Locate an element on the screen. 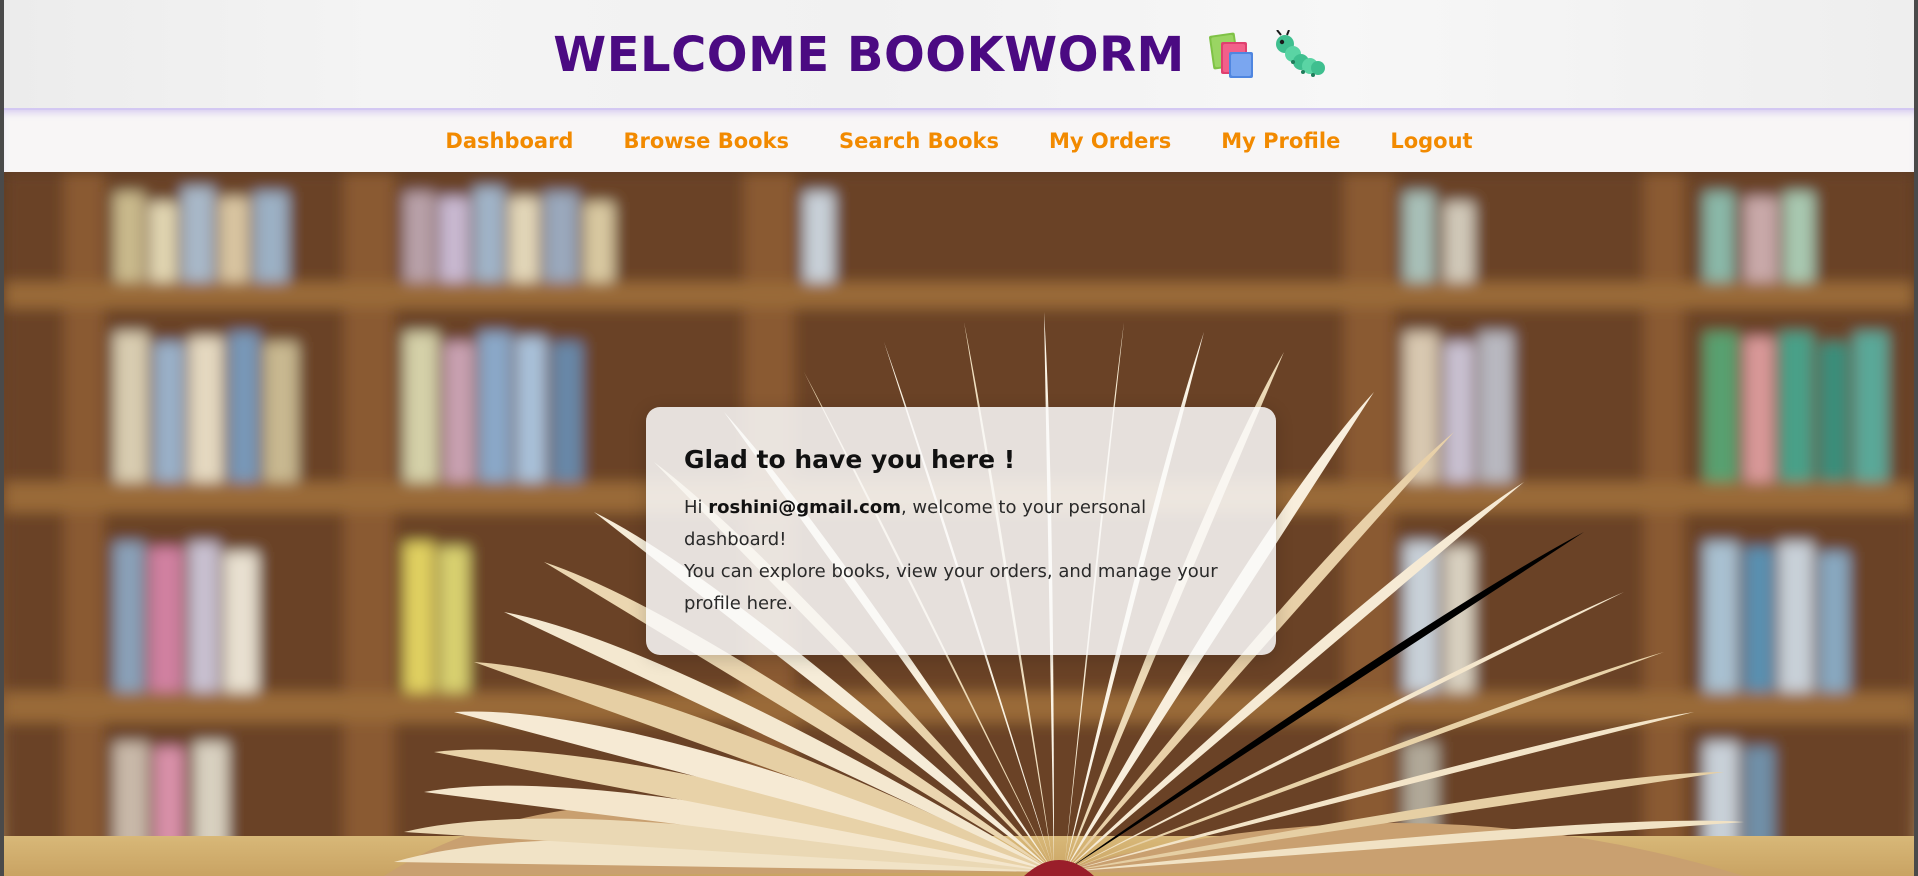 This screenshot has height=876, width=1918. nav-logout: Logout is located at coordinates (1431, 141).